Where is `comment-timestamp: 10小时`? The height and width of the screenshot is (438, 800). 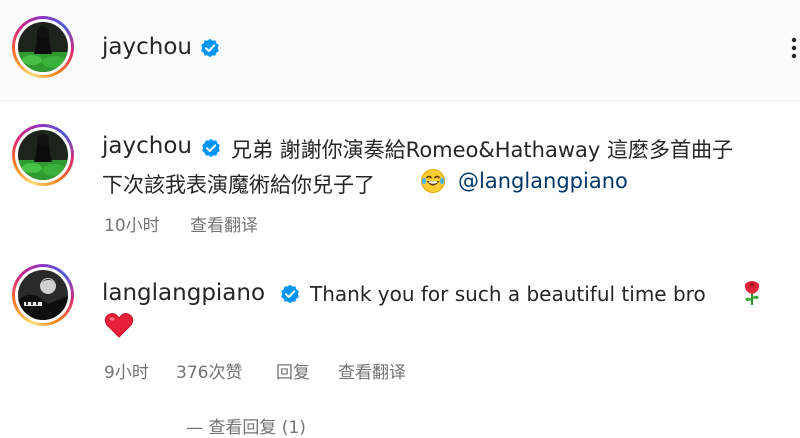
comment-timestamp: 10小时 is located at coordinates (132, 226).